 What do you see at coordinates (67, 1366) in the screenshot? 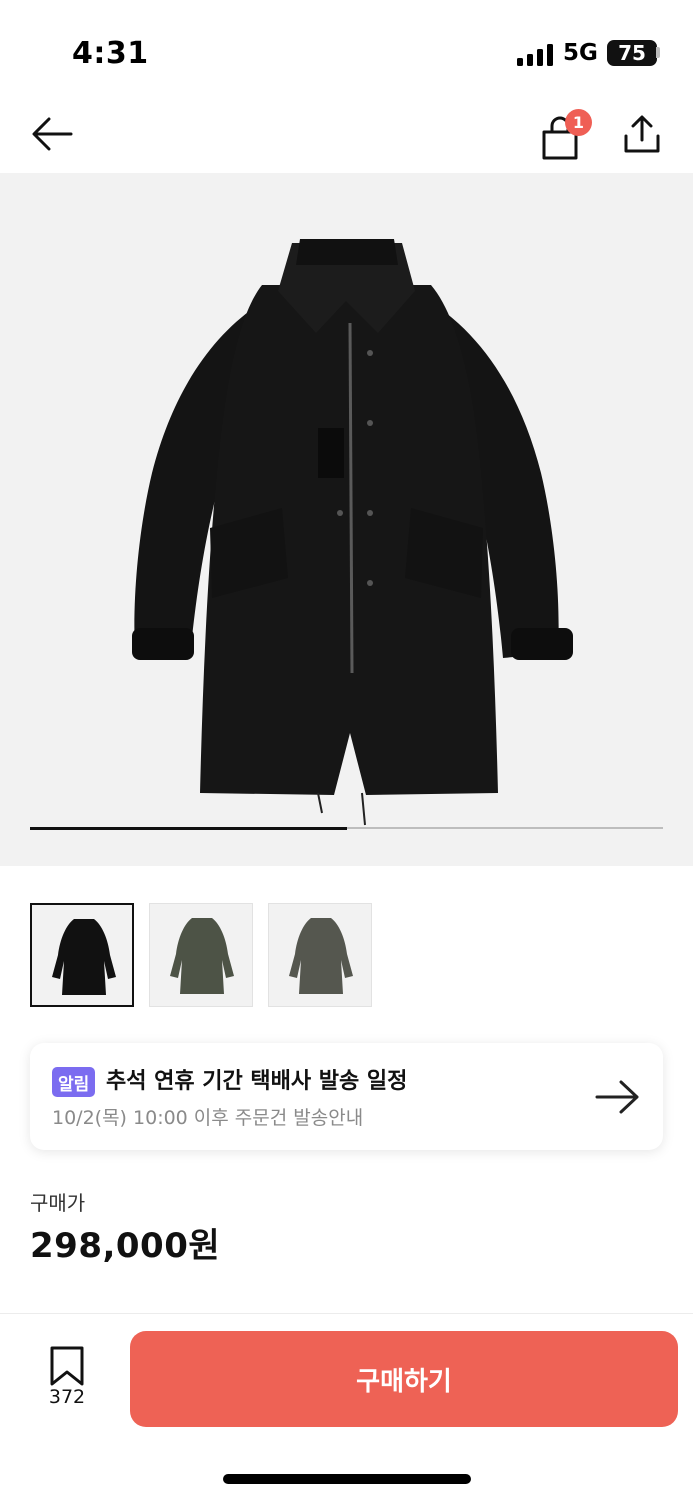
I see `bookmark-icon` at bounding box center [67, 1366].